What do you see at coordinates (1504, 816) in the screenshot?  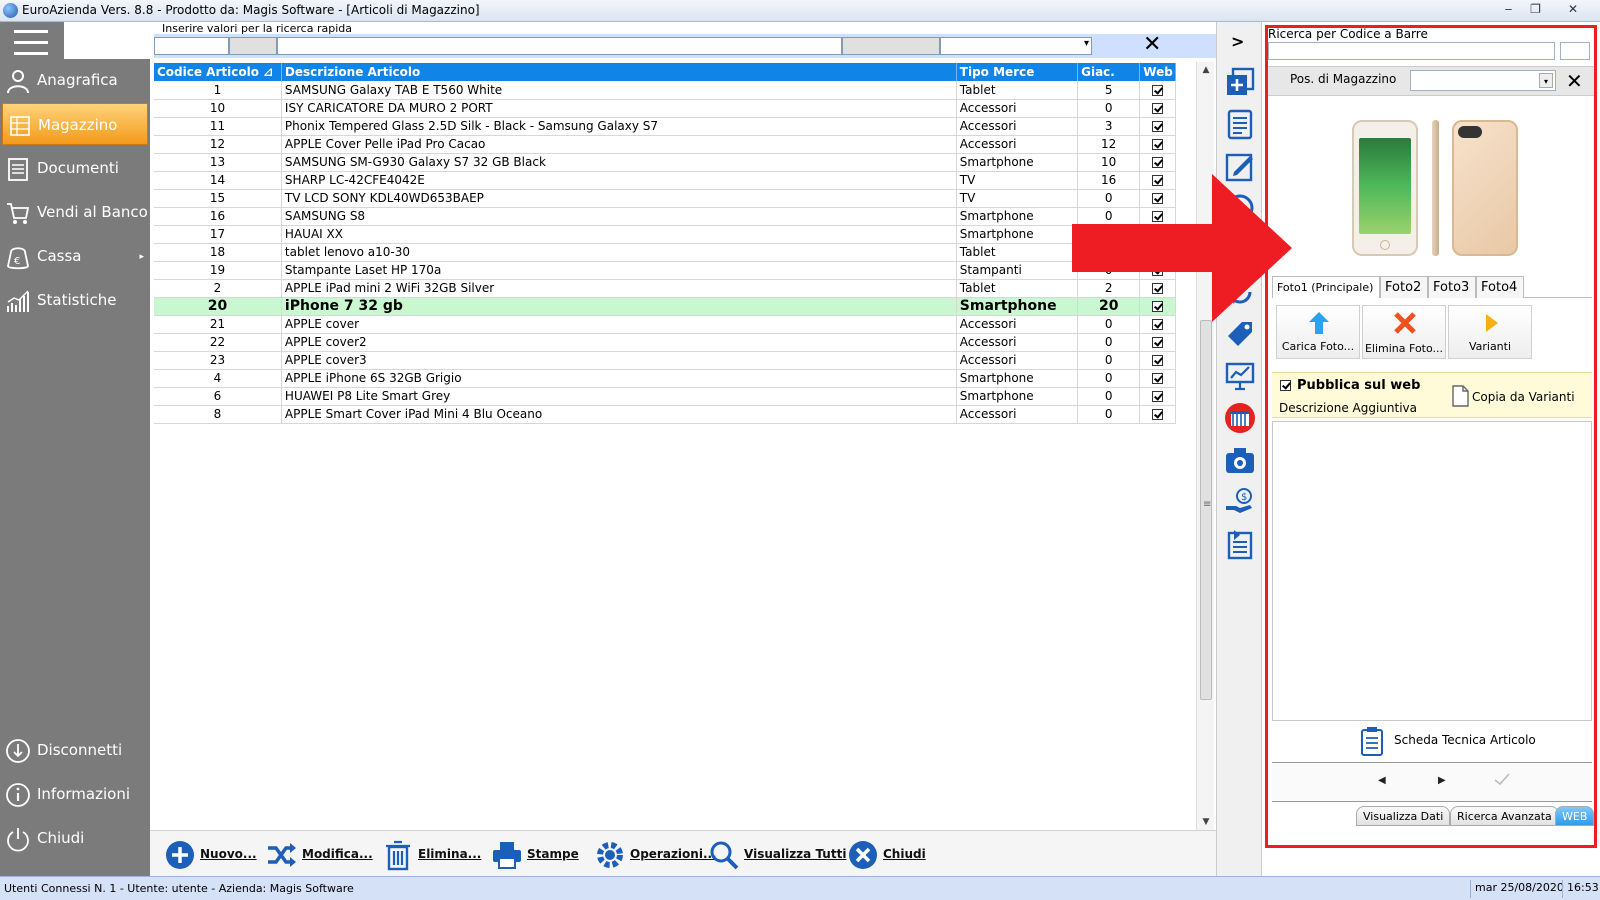 I see `tab-ricerca-avanzata: Ricerca Avanzata` at bounding box center [1504, 816].